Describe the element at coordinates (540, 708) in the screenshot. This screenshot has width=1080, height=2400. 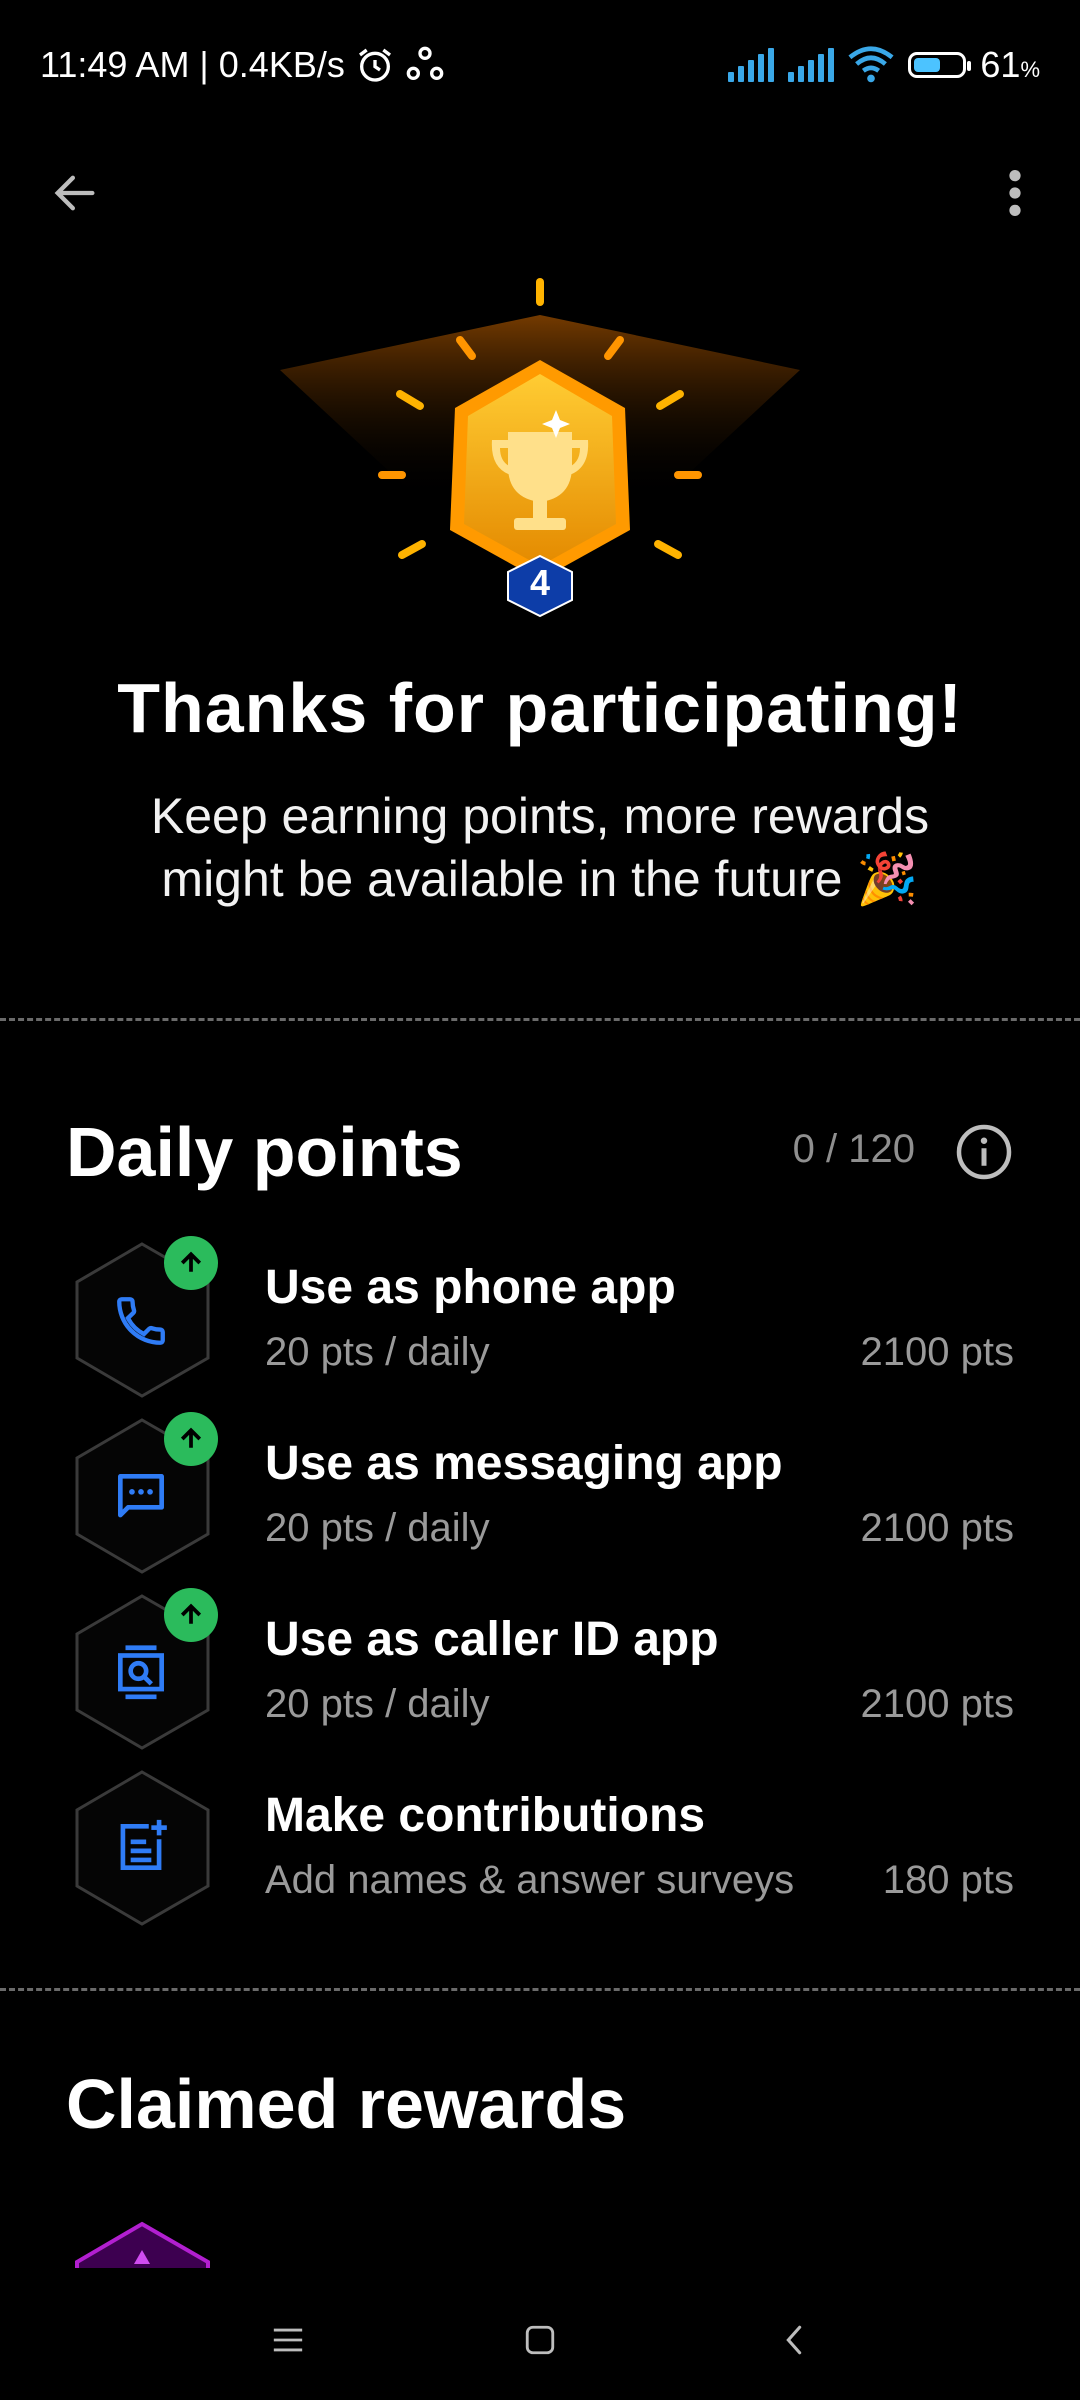
I see `thanks-title: Thanks for participating!` at that location.